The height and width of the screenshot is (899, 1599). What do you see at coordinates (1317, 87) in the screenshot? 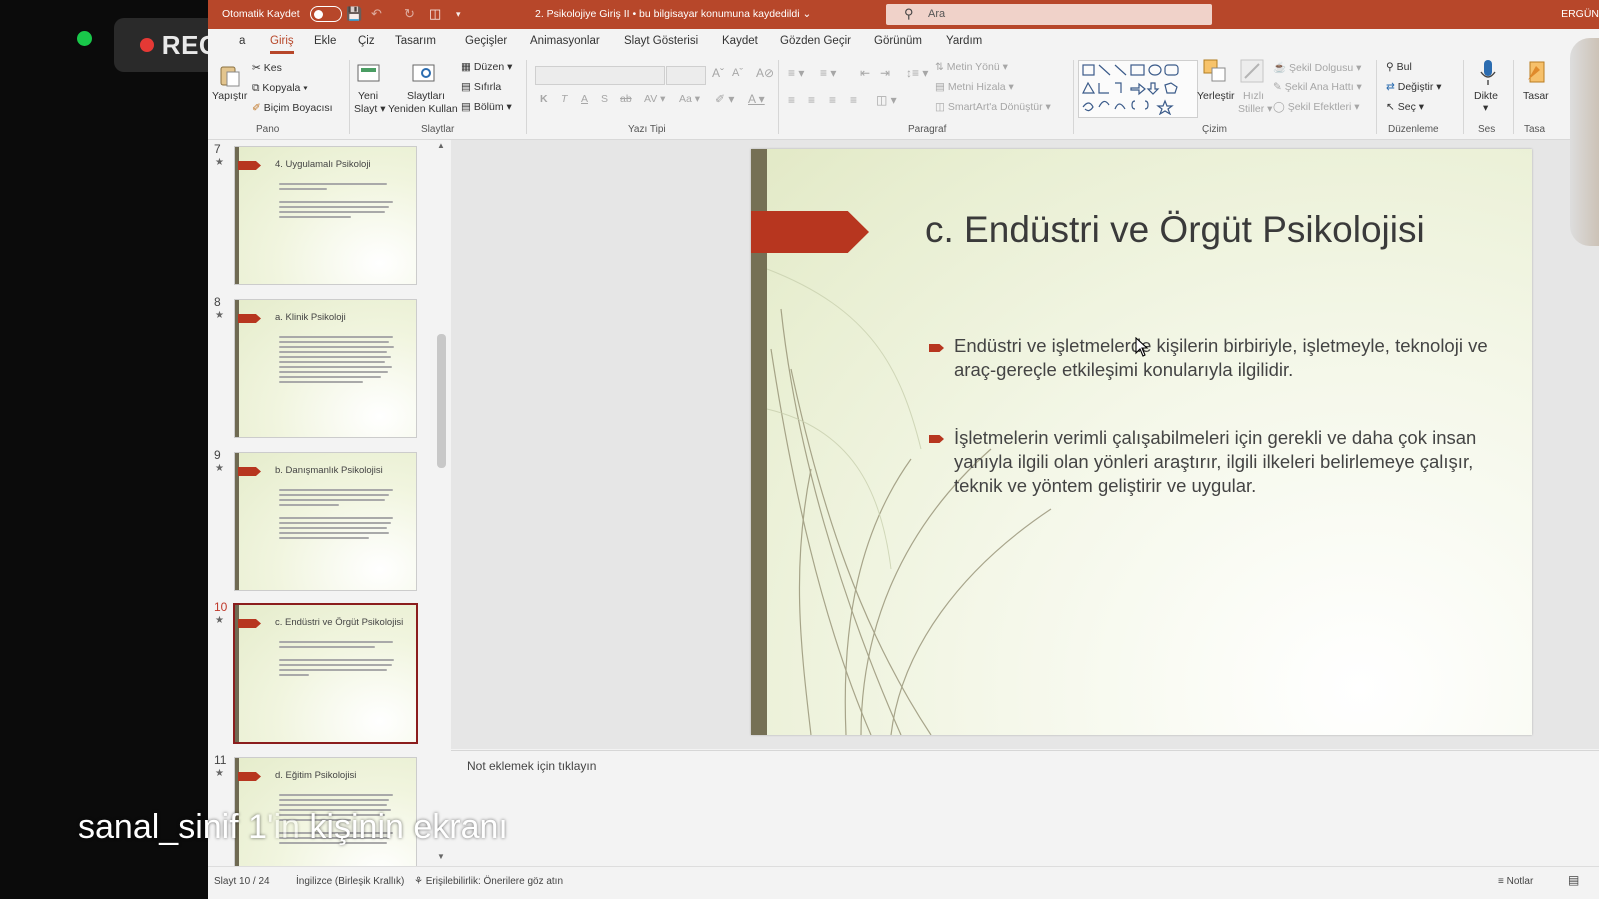
I see `shape-outline-button: ✎ Şekil Ana Hattı ▾` at bounding box center [1317, 87].